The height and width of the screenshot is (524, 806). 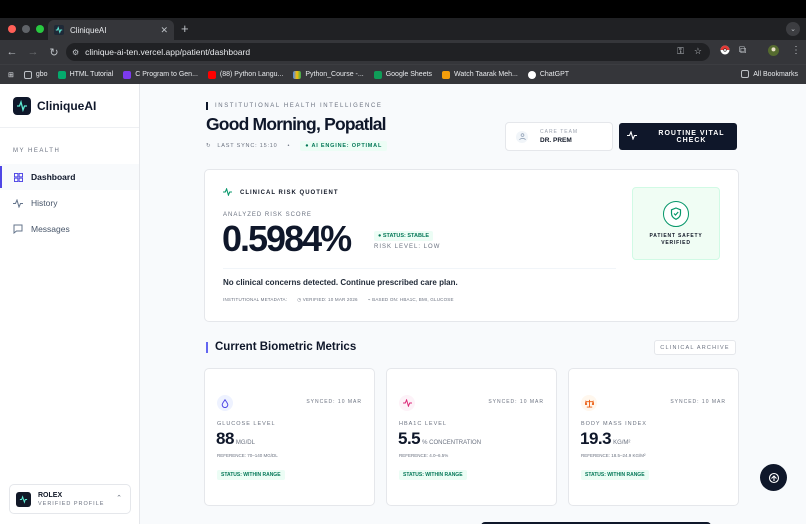 I want to click on sidebar-item-dashboard: Dashboard, so click(x=69, y=177).